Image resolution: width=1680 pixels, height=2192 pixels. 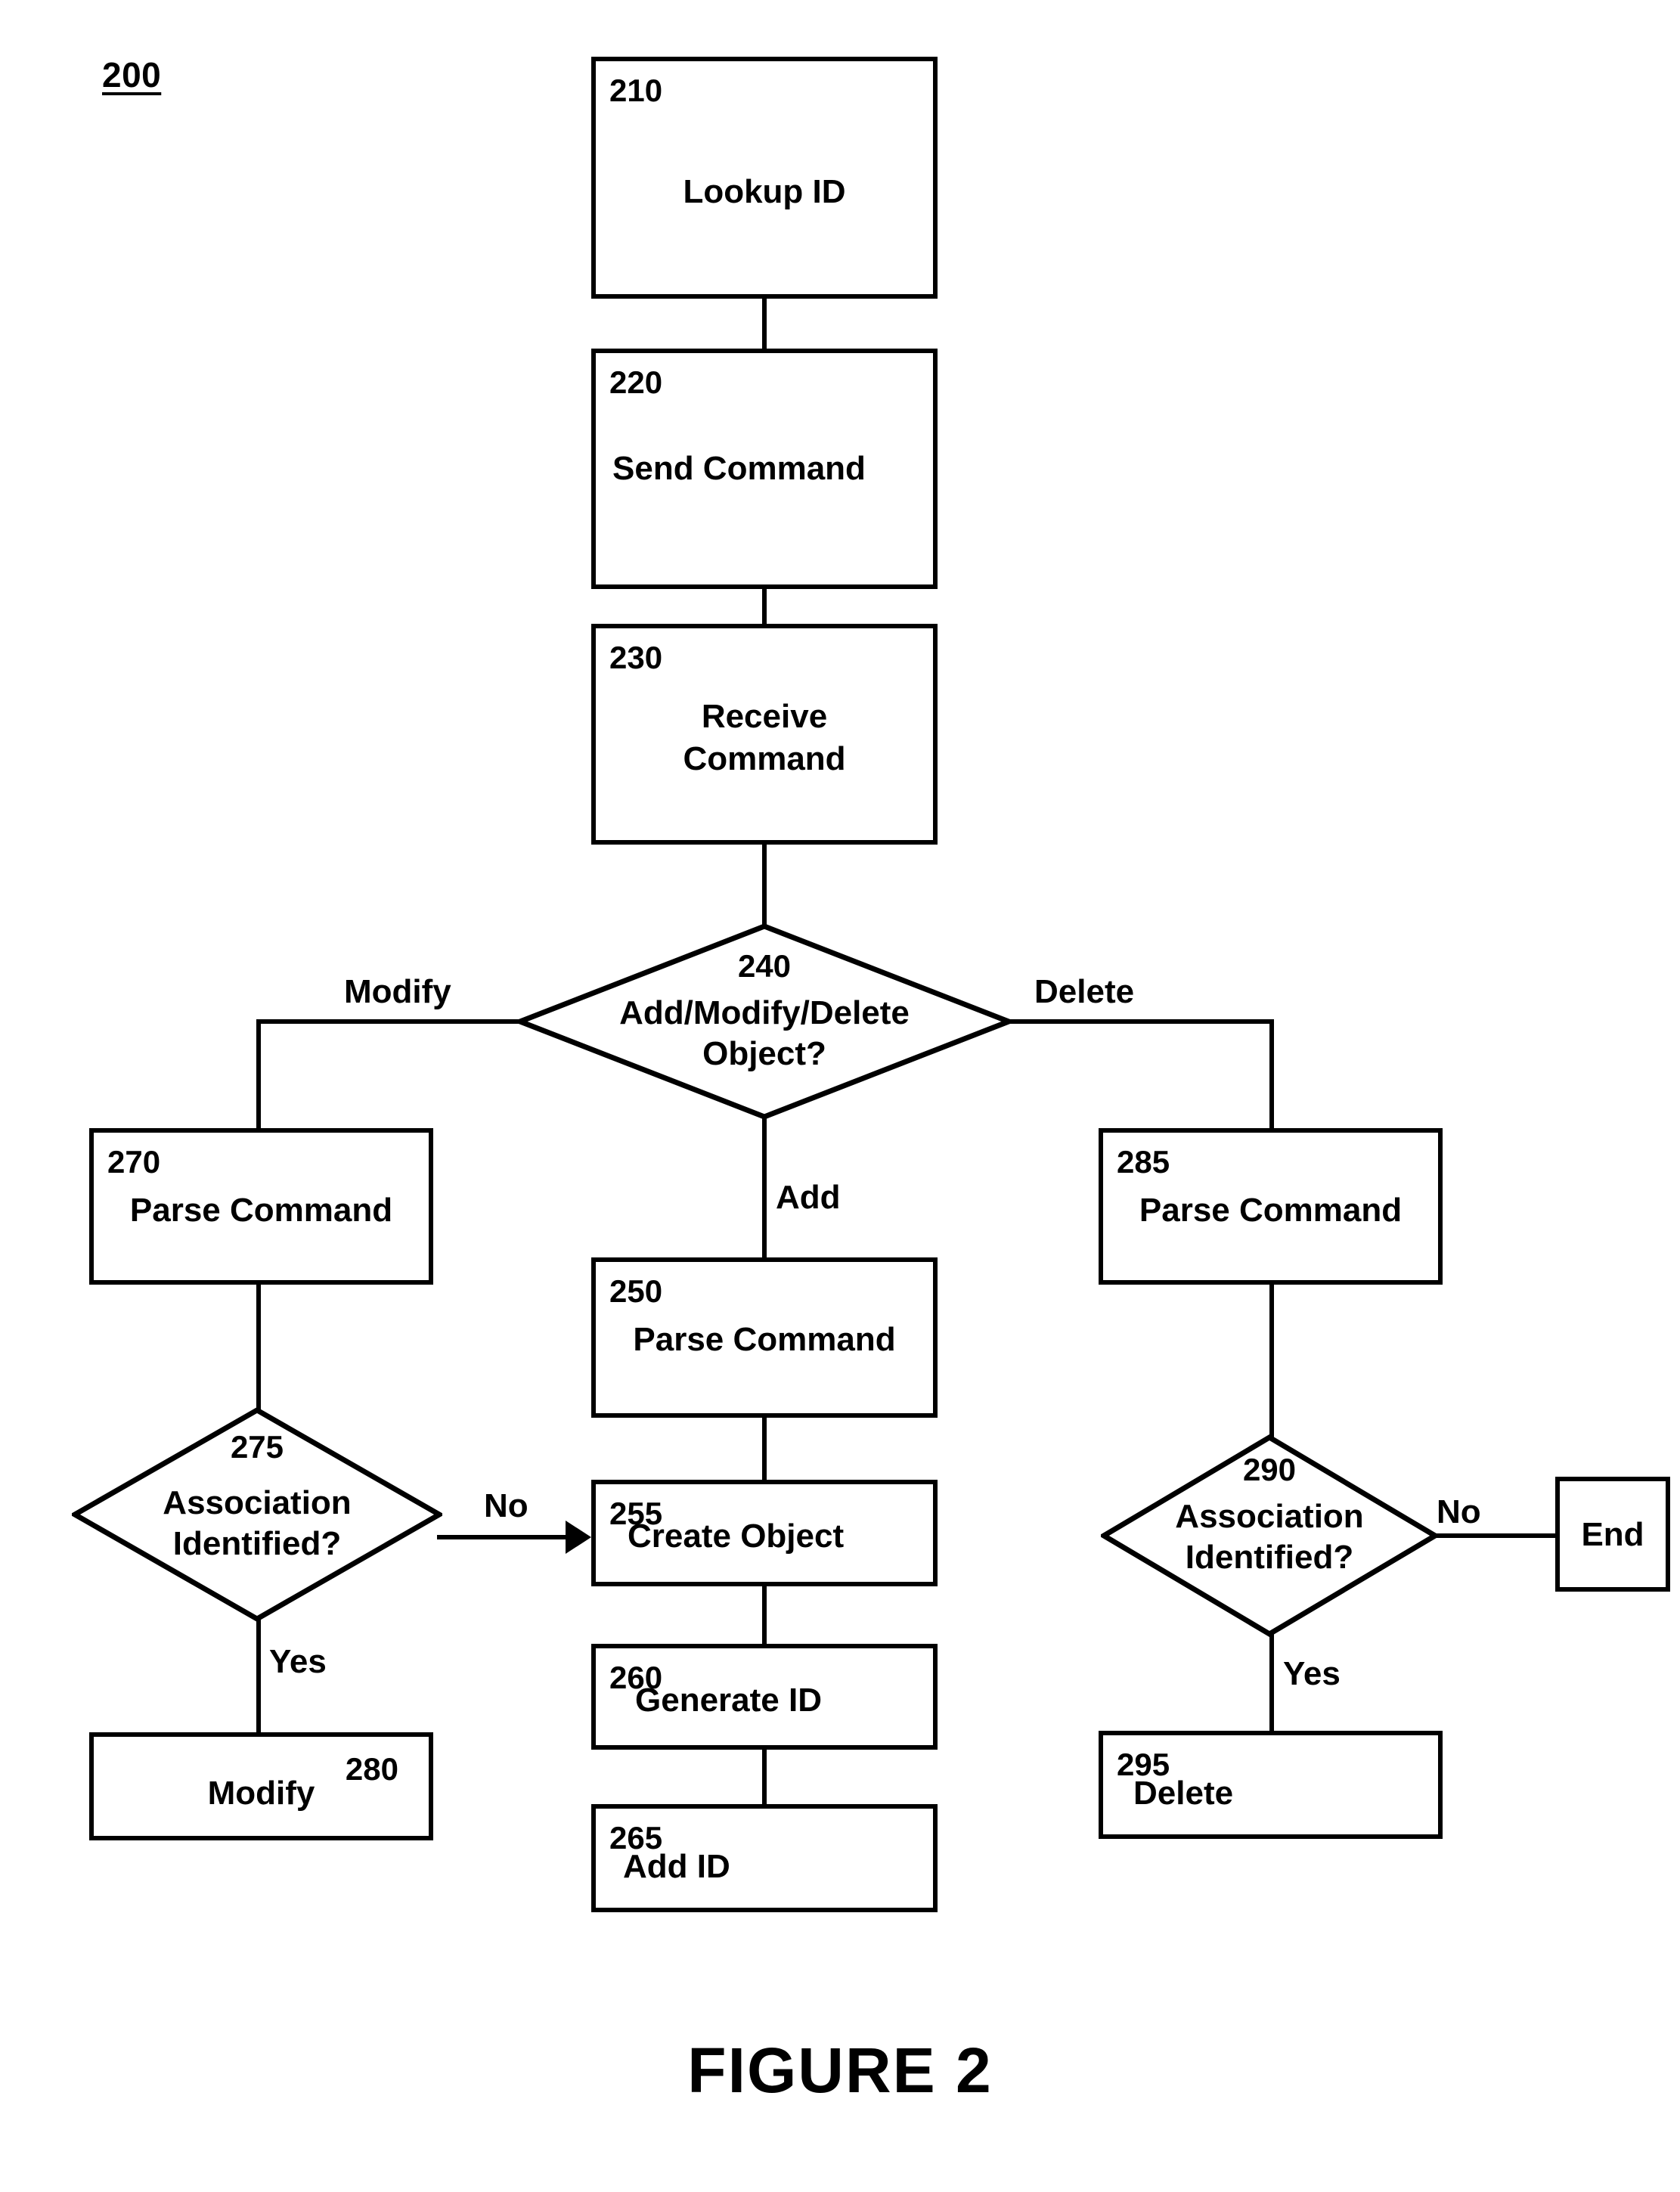 What do you see at coordinates (397, 992) in the screenshot?
I see `edge-label-modify: Modify` at bounding box center [397, 992].